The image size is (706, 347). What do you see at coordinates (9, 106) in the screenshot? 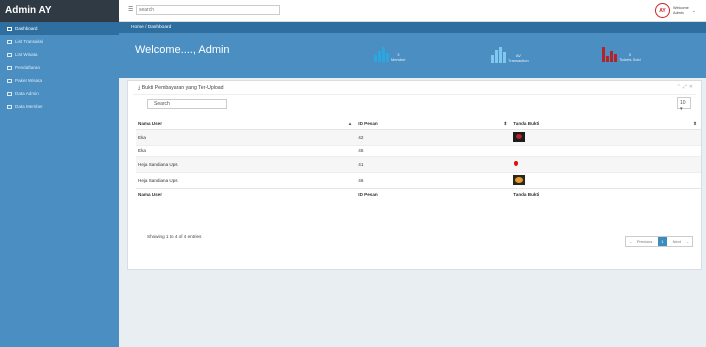
I see `user-icon` at bounding box center [9, 106].